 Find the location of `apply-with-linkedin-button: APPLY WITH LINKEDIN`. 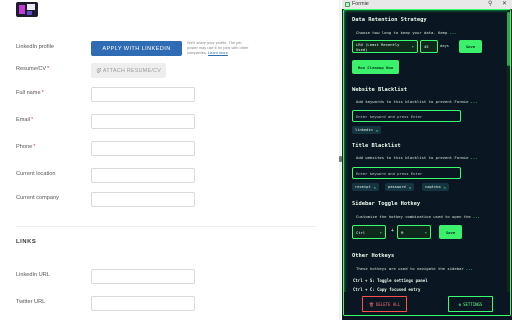

apply-with-linkedin-button: APPLY WITH LINKEDIN is located at coordinates (136, 48).